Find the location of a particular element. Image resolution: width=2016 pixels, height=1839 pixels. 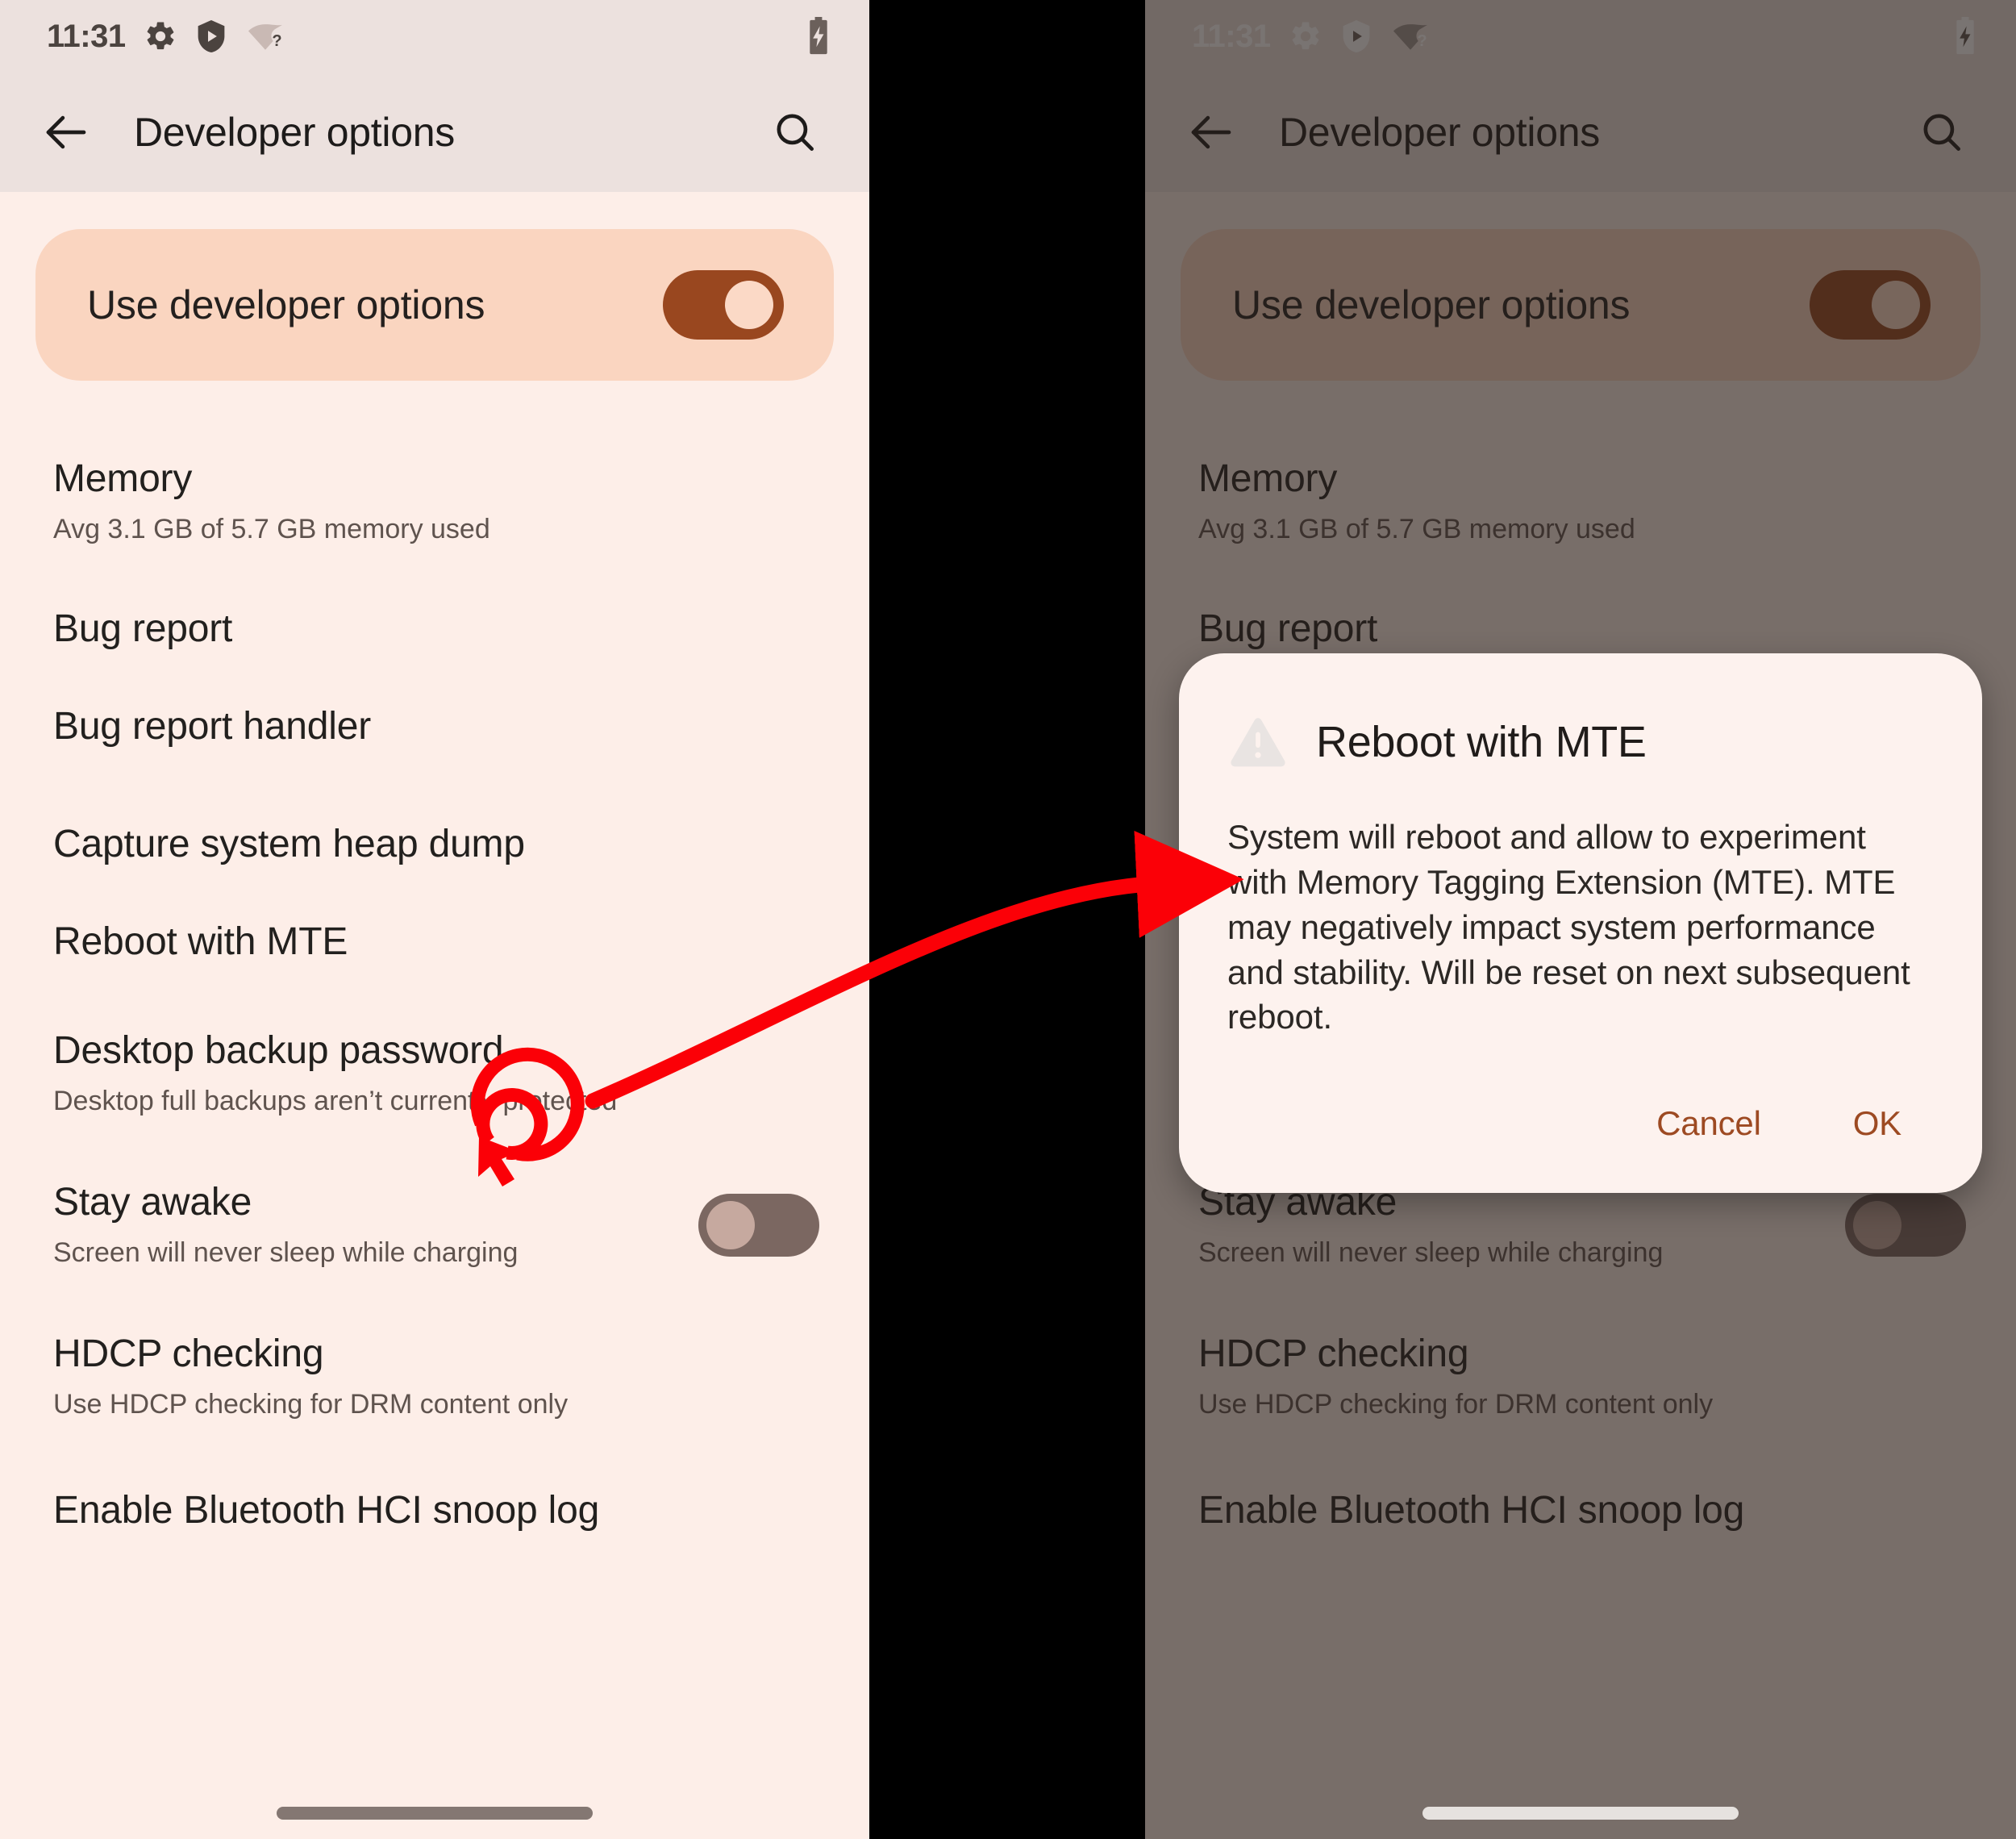

cancel-button: Cancel is located at coordinates (1709, 1123).